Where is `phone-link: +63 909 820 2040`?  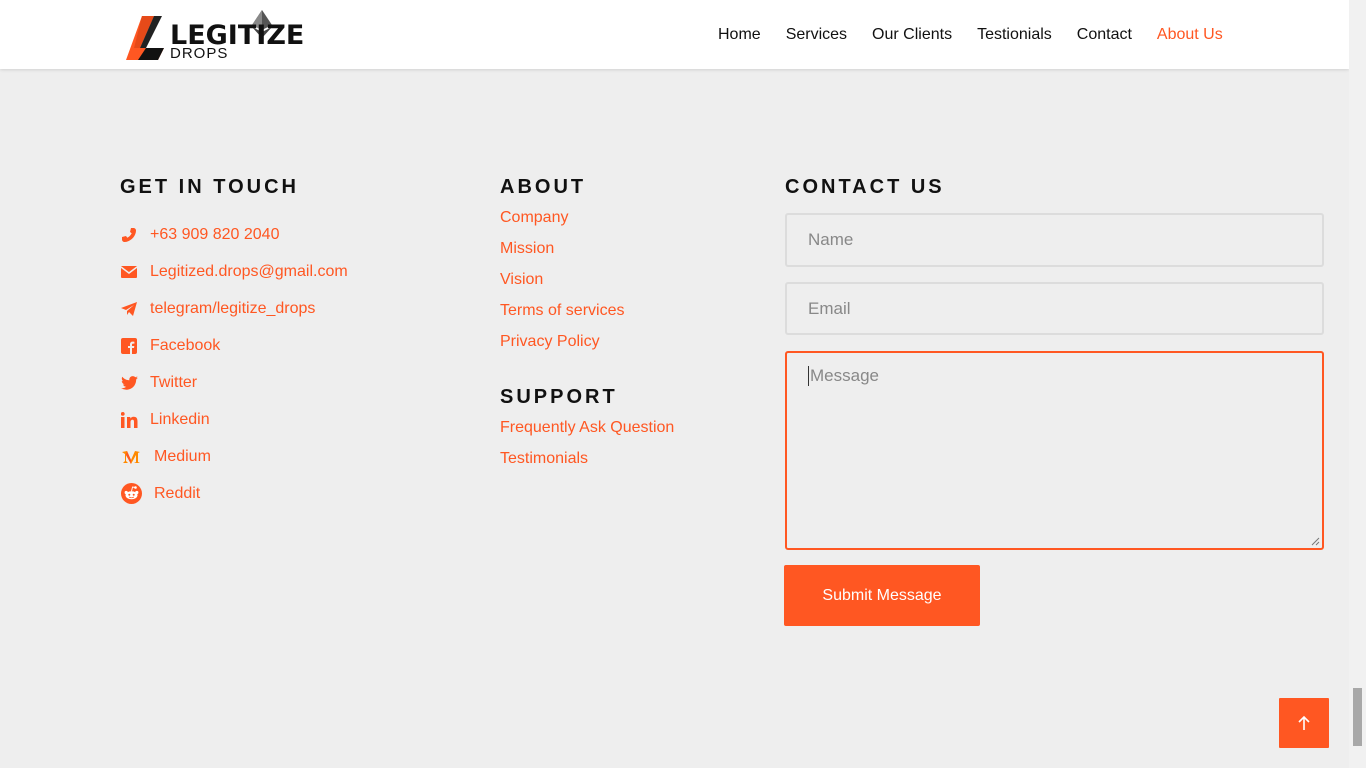 phone-link: +63 909 820 2040 is located at coordinates (214, 235).